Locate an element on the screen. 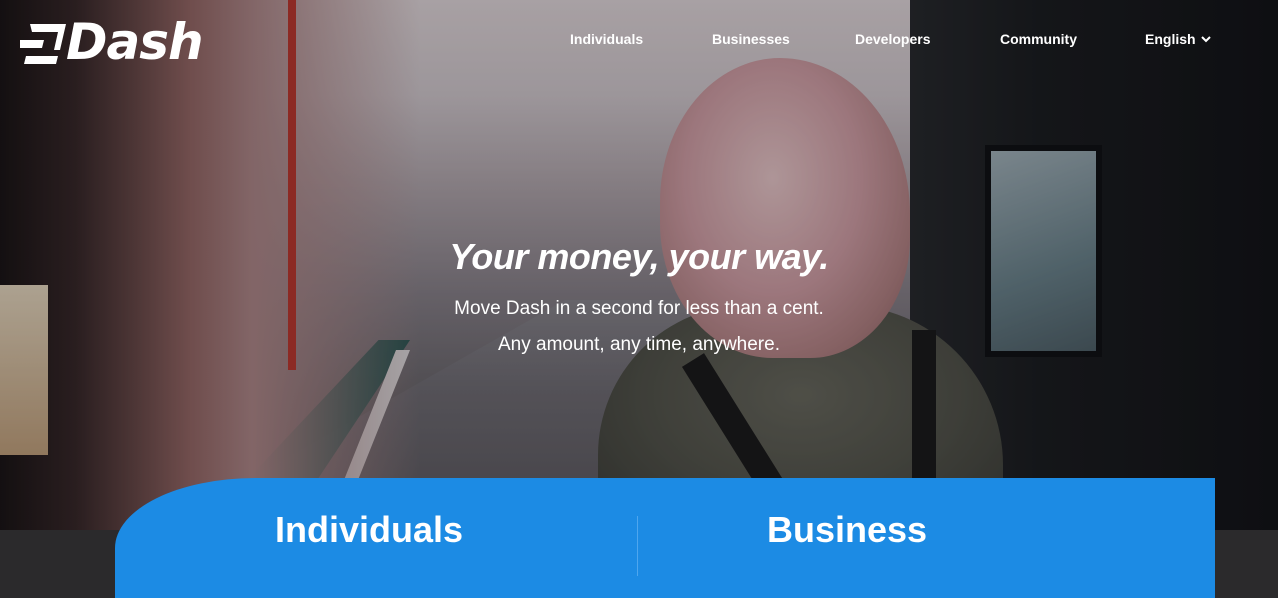 The width and height of the screenshot is (1278, 598). nav-individuals: Individuals is located at coordinates (606, 39).